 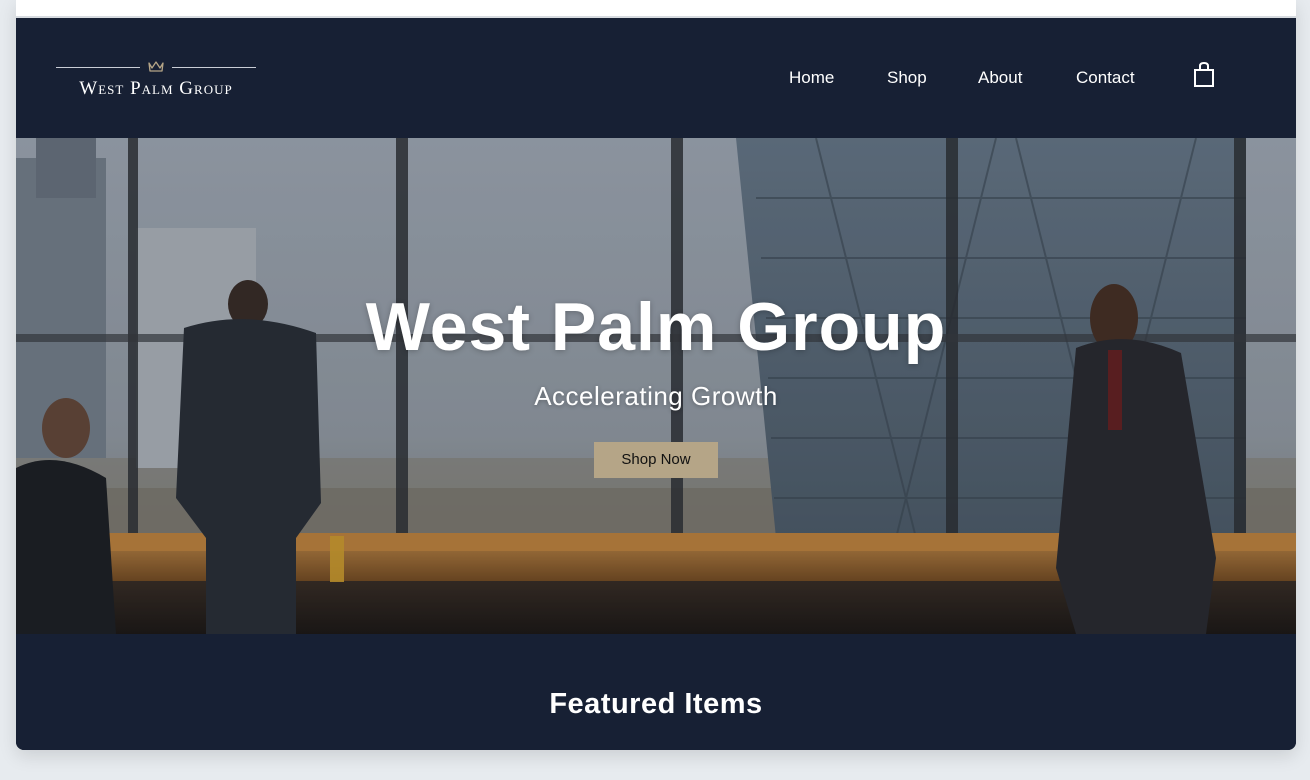 What do you see at coordinates (1000, 78) in the screenshot?
I see `nav-about: About` at bounding box center [1000, 78].